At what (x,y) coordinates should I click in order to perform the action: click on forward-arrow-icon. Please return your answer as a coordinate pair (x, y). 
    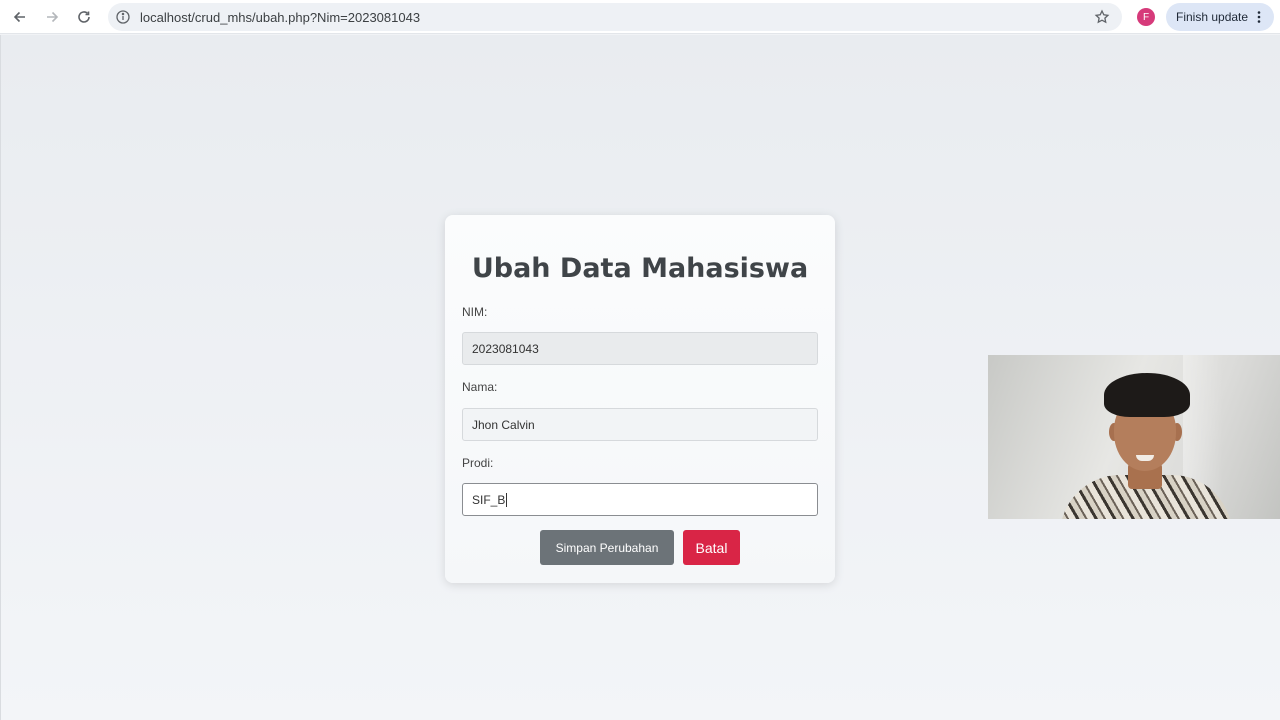
    Looking at the image, I should click on (53, 16).